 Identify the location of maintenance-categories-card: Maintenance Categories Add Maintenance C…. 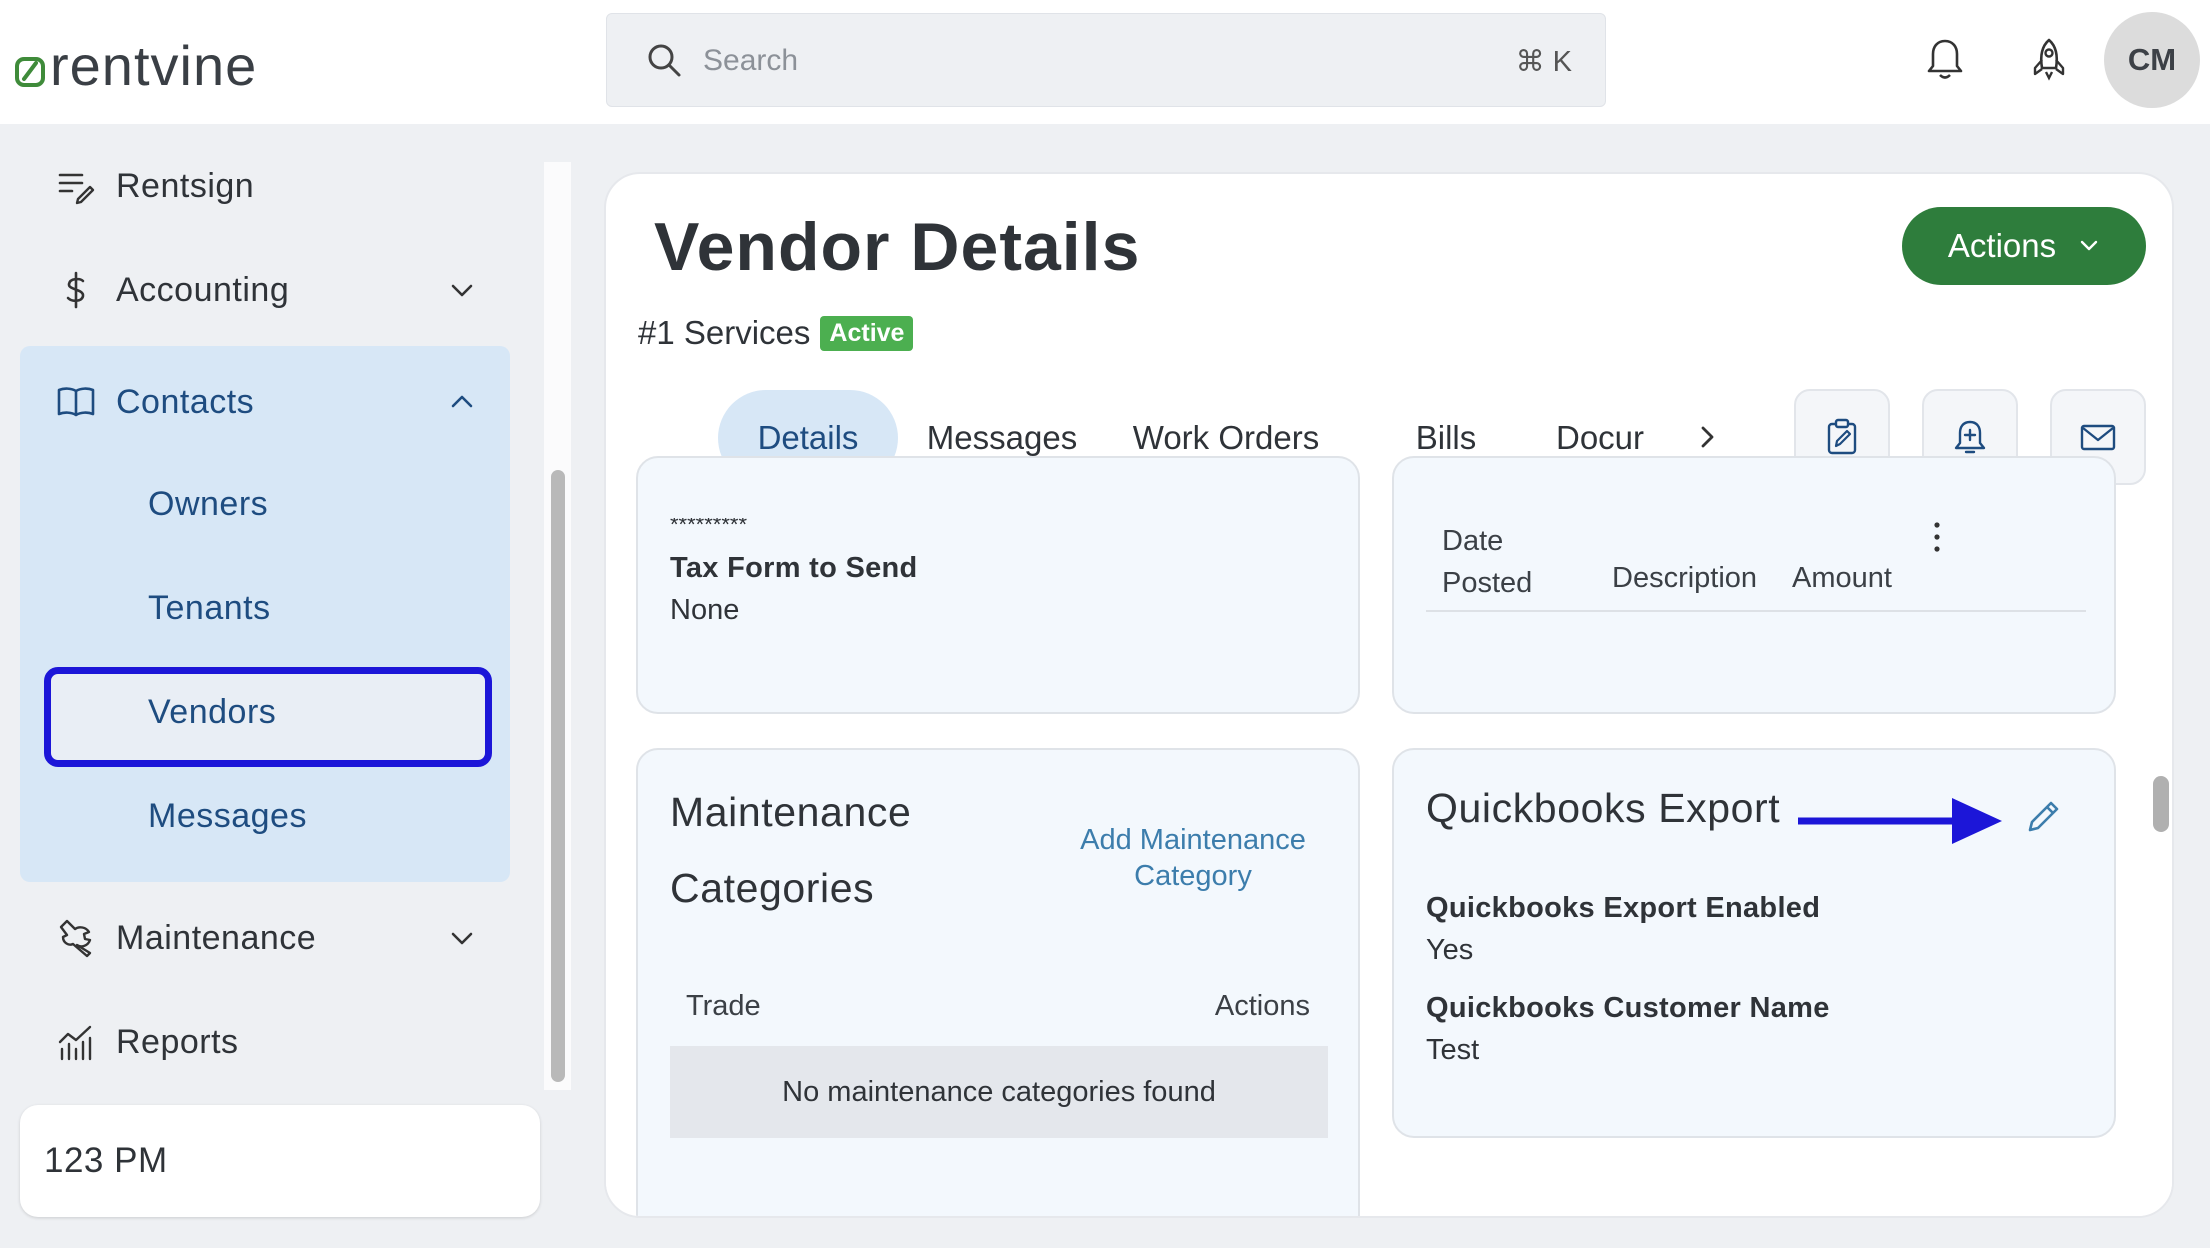
(998, 982).